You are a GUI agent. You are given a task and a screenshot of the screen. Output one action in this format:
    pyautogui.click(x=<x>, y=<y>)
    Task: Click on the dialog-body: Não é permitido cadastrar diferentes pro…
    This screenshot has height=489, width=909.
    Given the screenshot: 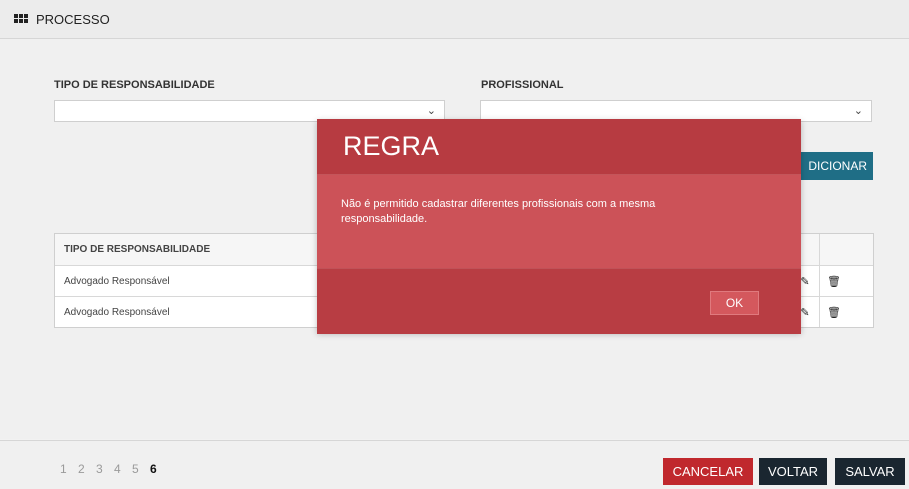 What is the action you would take?
    pyautogui.click(x=559, y=221)
    